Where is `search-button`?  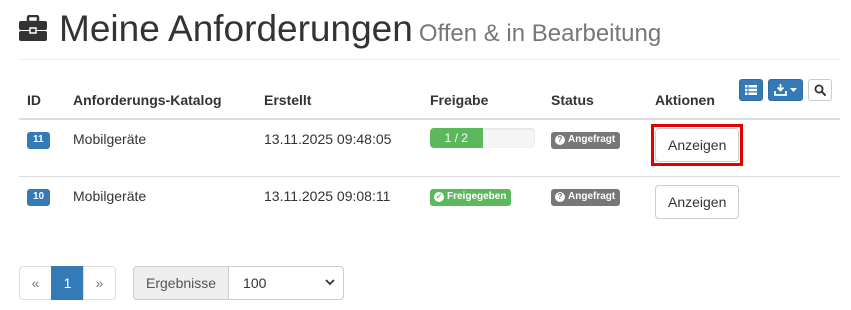 search-button is located at coordinates (820, 90).